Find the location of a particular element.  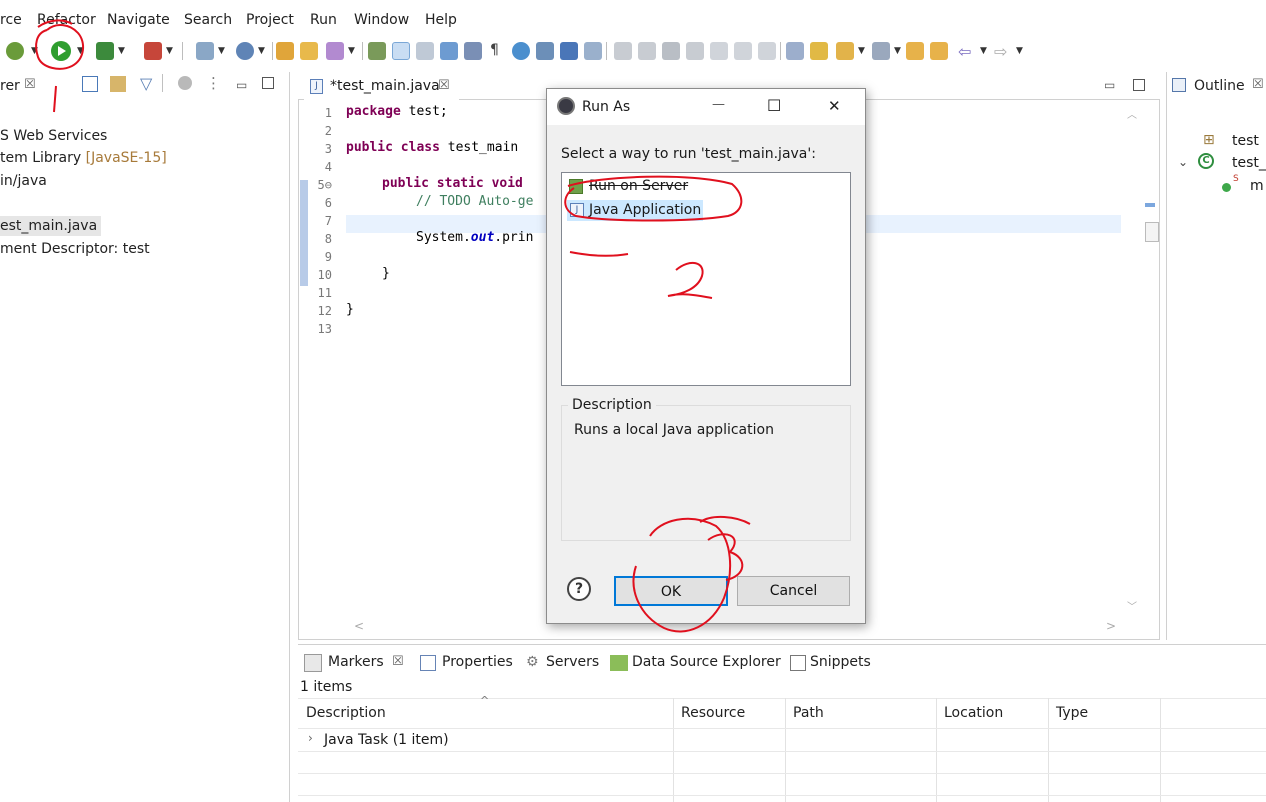

coverage-dropdown-icon: ▼ is located at coordinates (121, 51).